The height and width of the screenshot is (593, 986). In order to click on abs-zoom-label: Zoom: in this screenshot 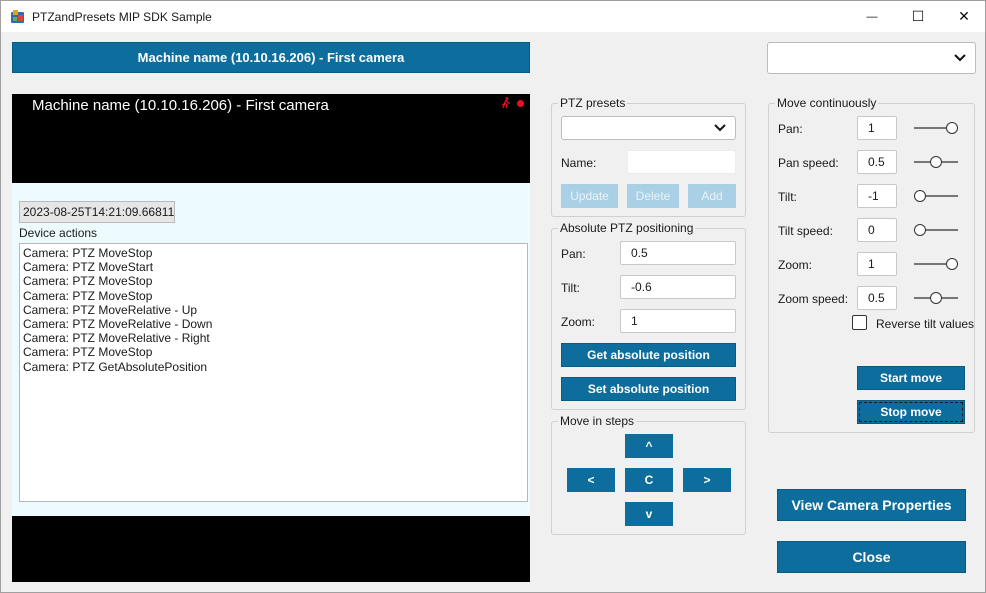, I will do `click(578, 322)`.